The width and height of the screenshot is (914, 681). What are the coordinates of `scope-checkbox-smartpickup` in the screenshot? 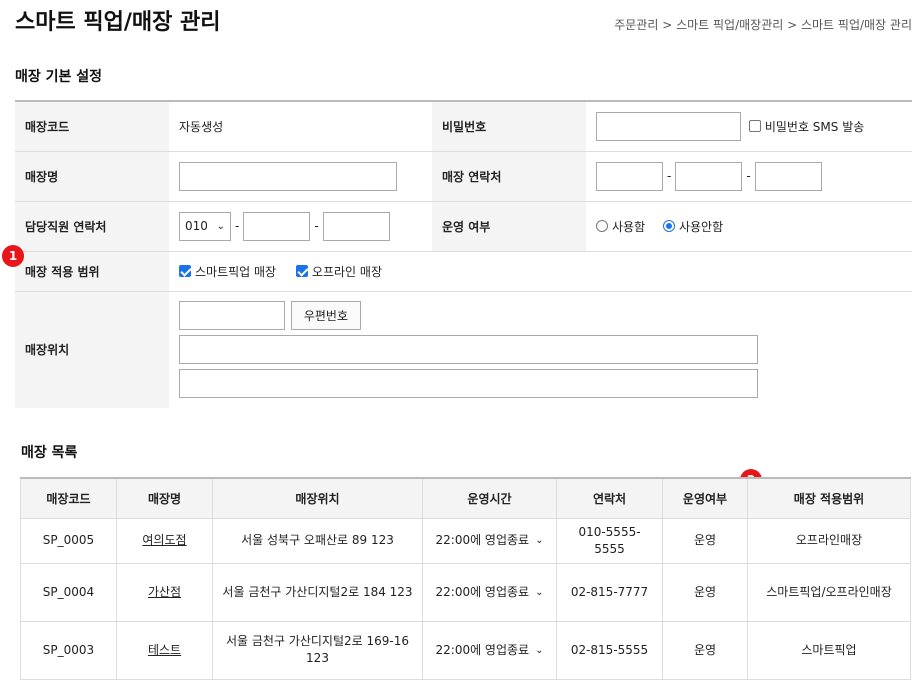 It's located at (185, 271).